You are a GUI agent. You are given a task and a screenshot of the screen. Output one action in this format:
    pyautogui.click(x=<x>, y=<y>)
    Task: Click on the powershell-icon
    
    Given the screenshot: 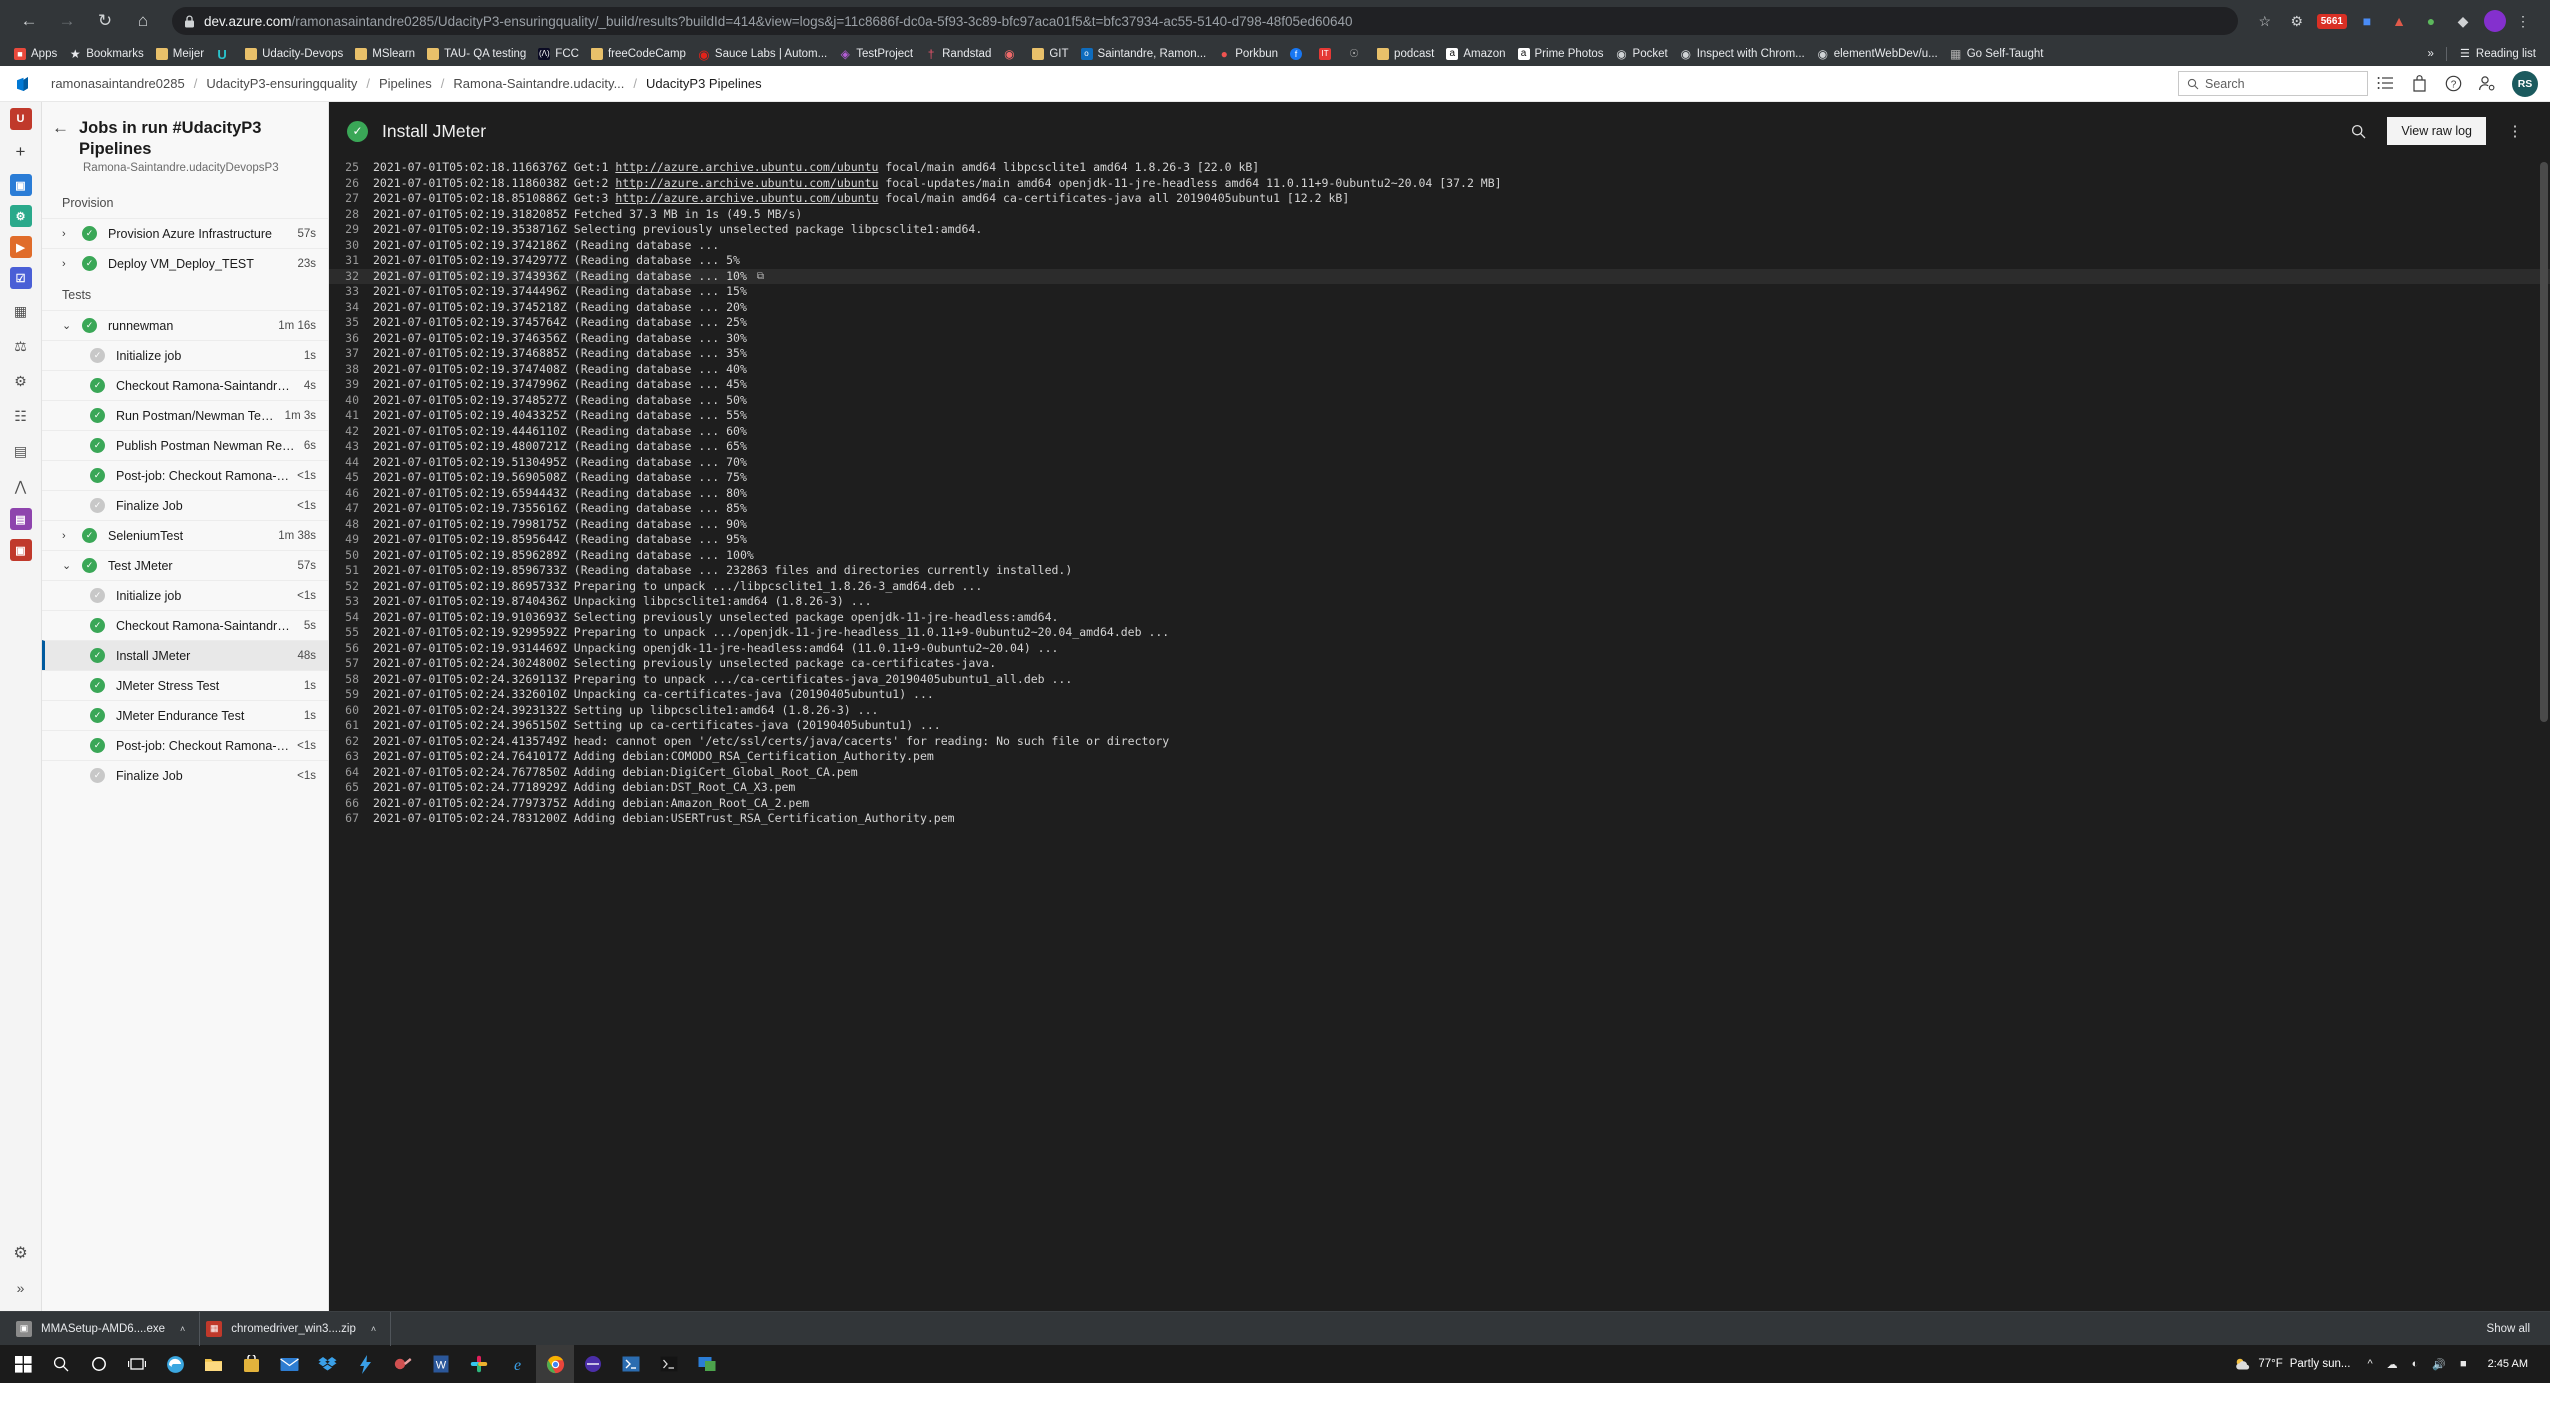 What is the action you would take?
    pyautogui.click(x=631, y=1364)
    